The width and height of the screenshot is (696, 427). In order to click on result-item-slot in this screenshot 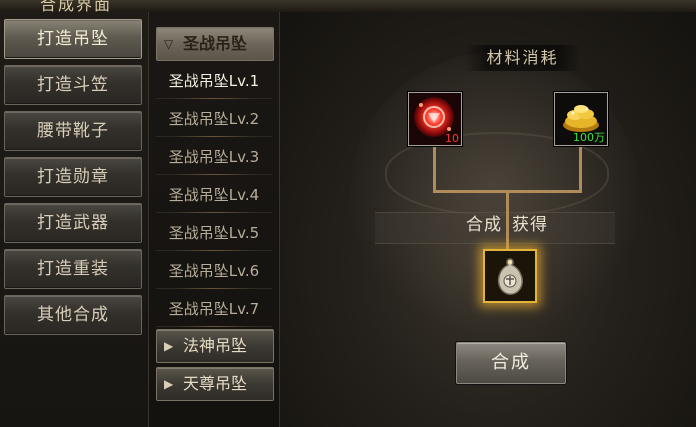, I will do `click(510, 276)`.